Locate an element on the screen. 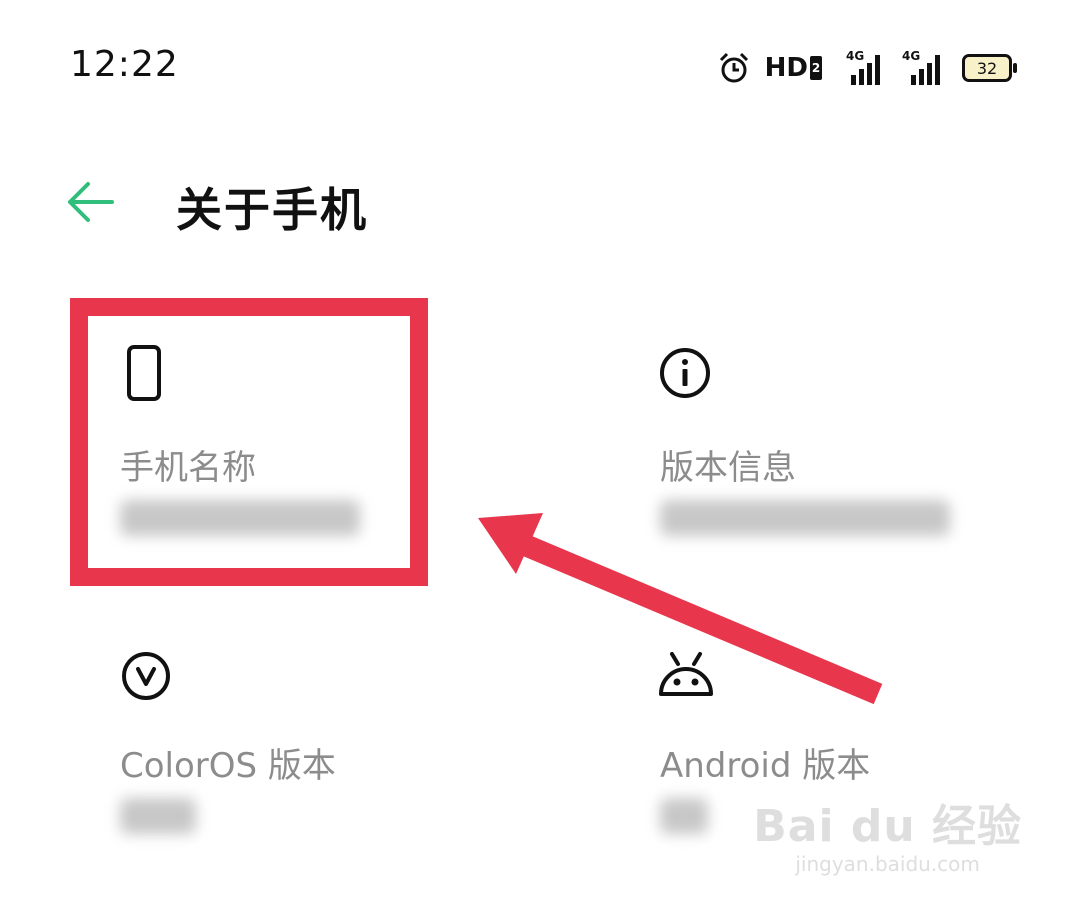  baidu-jingyan-watermark: Bai du 经验 jingyan.baidu.com is located at coordinates (887, 833).